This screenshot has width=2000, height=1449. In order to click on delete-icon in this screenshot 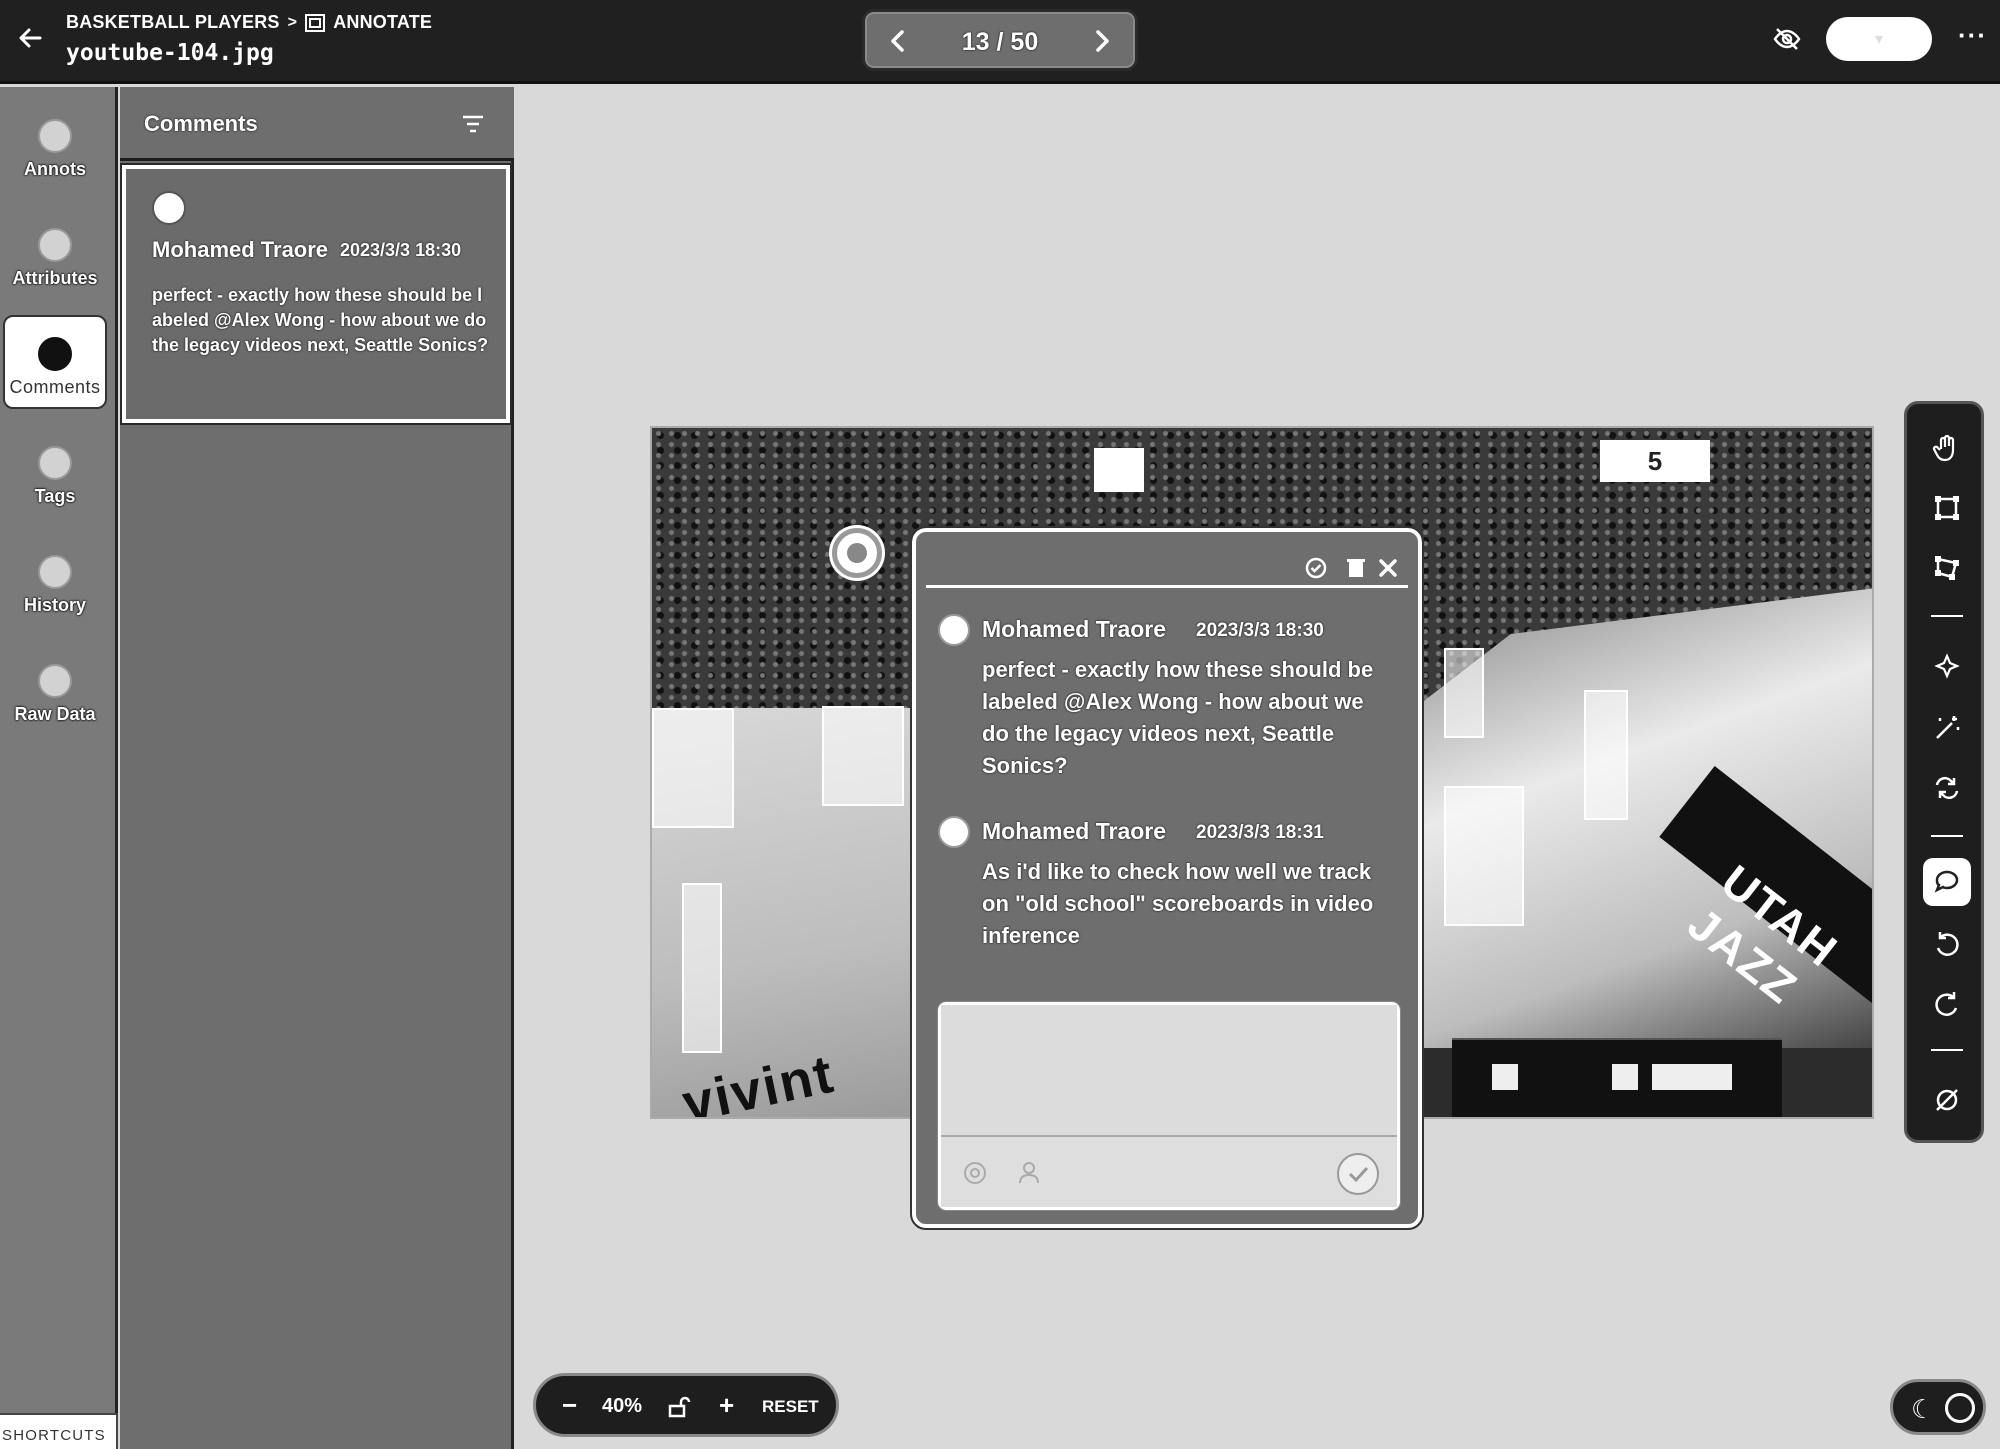, I will do `click(1356, 568)`.